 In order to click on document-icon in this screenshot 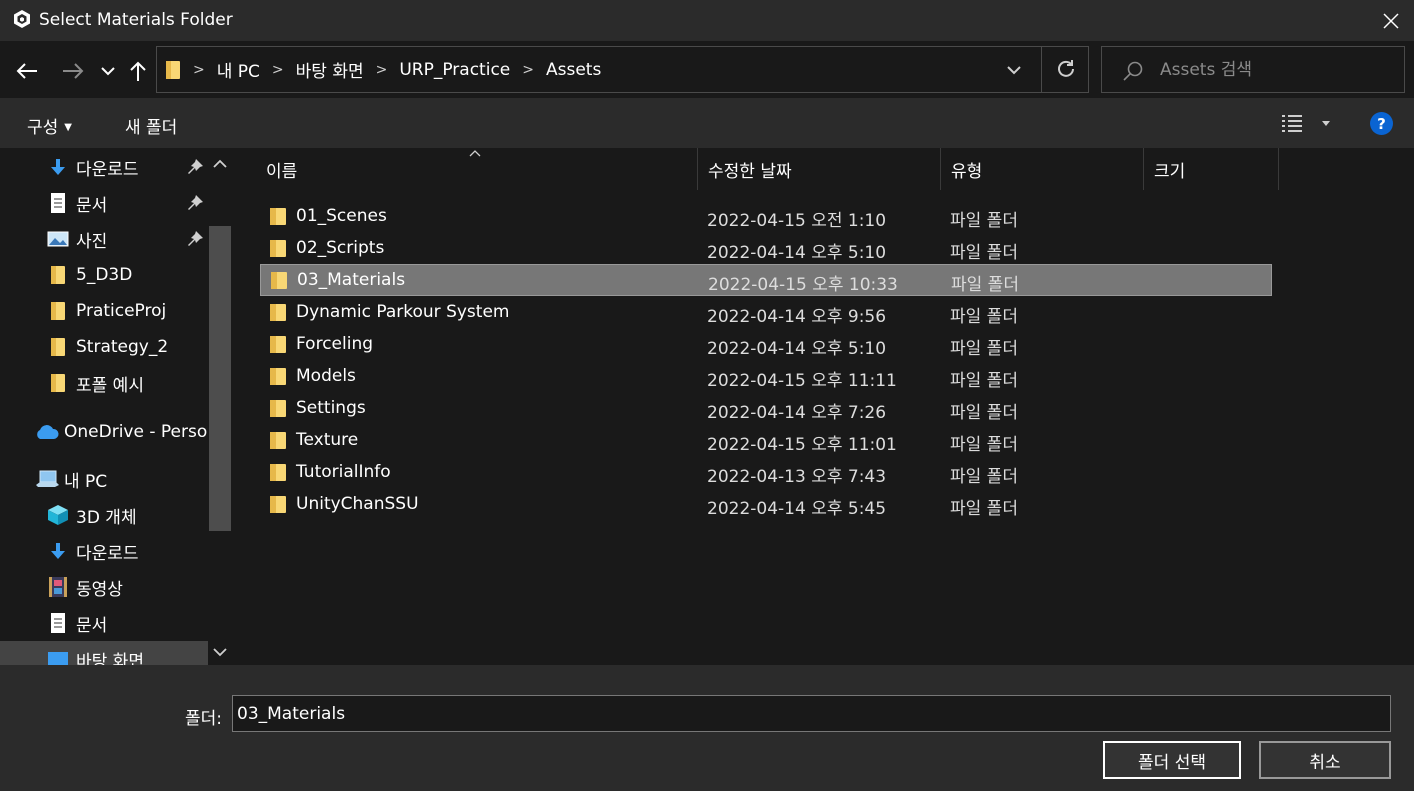, I will do `click(58, 203)`.